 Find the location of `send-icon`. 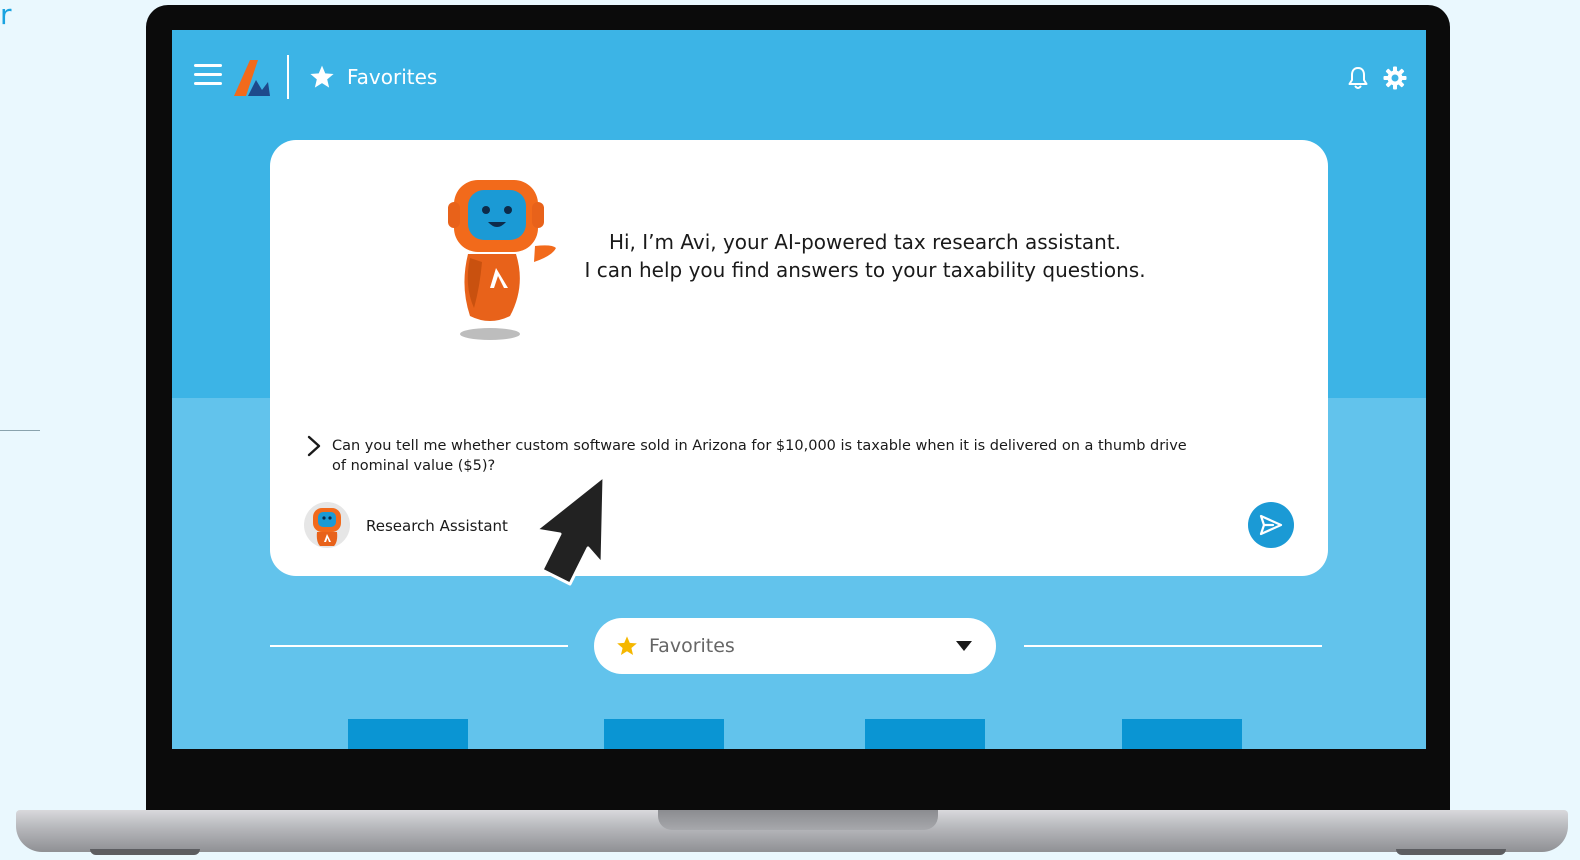

send-icon is located at coordinates (1271, 525).